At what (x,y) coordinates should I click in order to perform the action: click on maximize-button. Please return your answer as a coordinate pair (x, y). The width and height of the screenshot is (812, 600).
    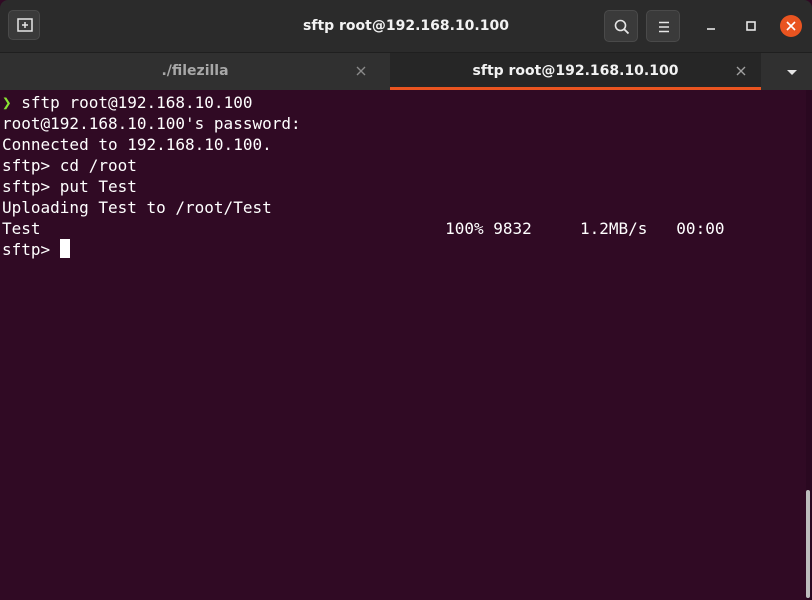
    Looking at the image, I should click on (751, 26).